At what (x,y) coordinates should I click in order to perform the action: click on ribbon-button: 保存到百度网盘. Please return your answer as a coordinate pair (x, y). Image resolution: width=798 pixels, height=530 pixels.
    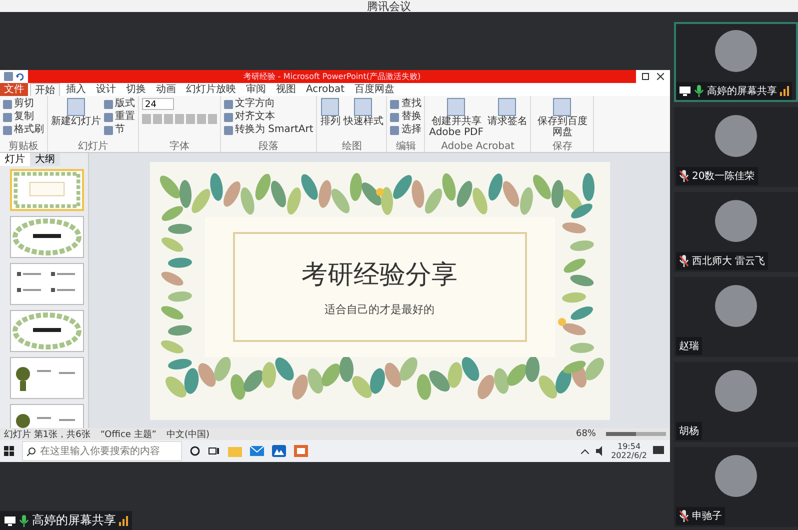
    Looking at the image, I should click on (562, 118).